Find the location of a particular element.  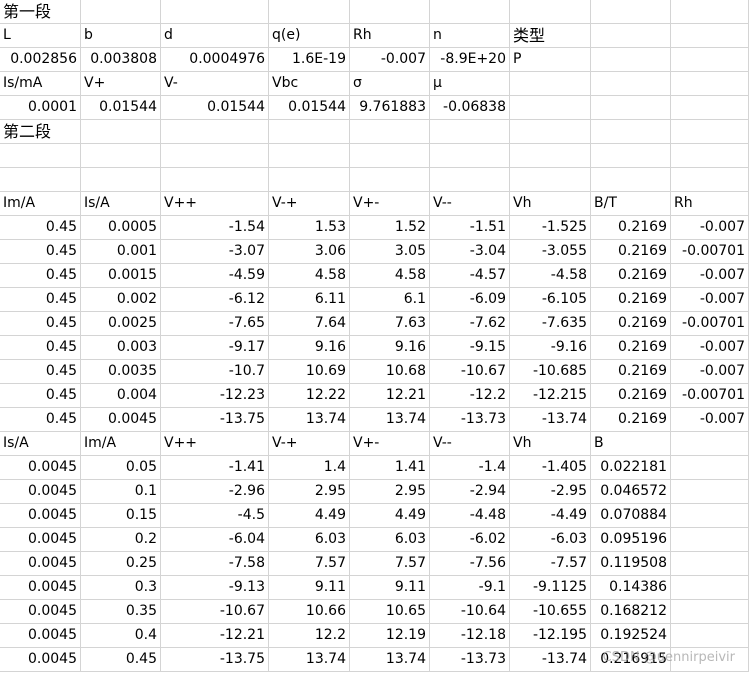

cell: 1.53 is located at coordinates (309, 228).